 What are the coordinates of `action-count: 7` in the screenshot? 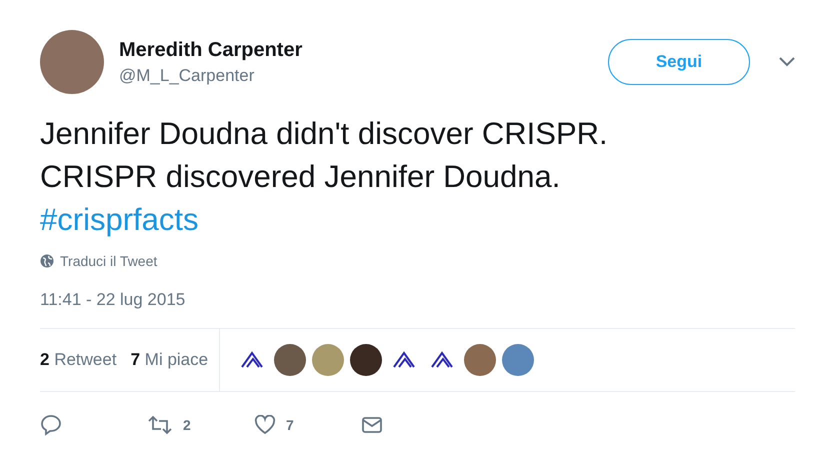 It's located at (290, 425).